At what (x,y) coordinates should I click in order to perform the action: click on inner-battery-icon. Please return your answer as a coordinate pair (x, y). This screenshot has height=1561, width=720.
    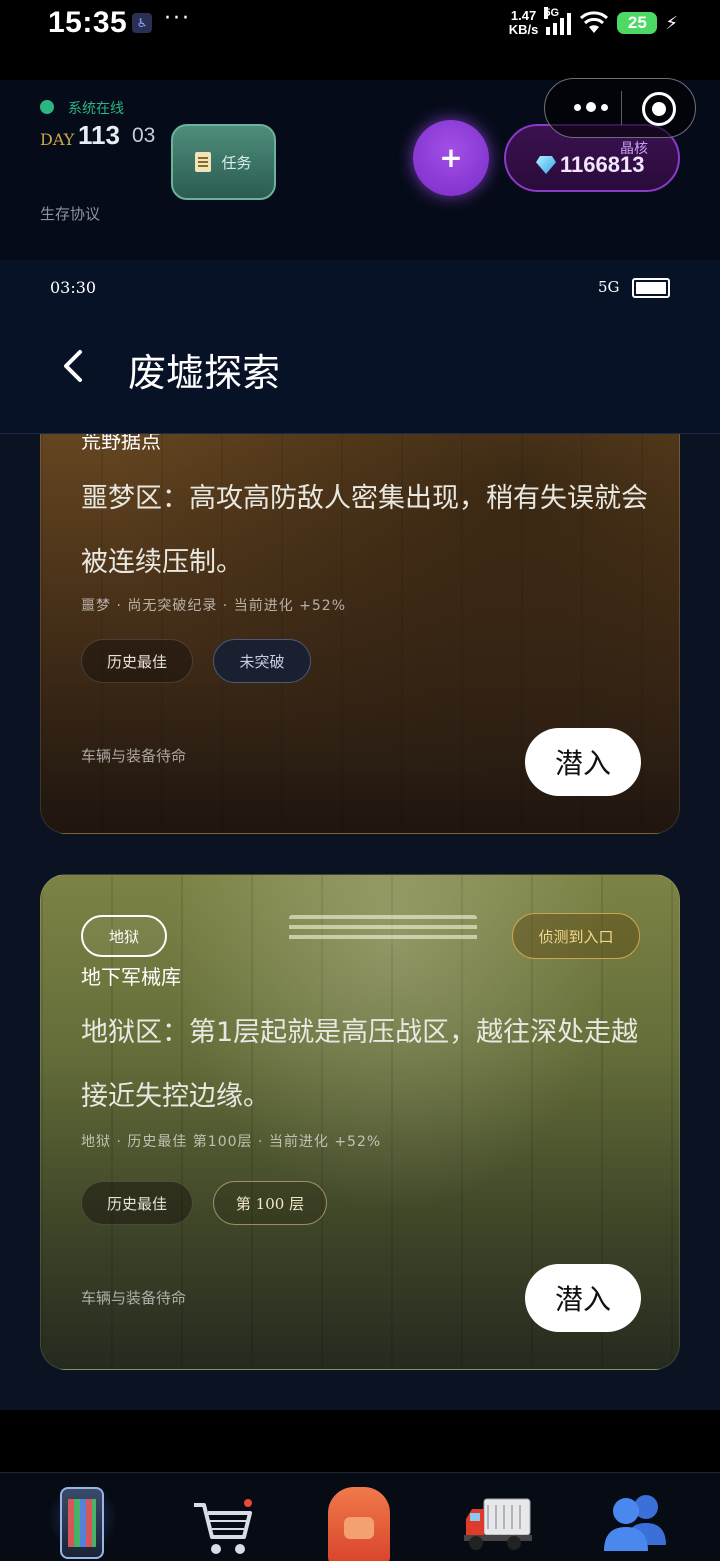
    Looking at the image, I should click on (651, 288).